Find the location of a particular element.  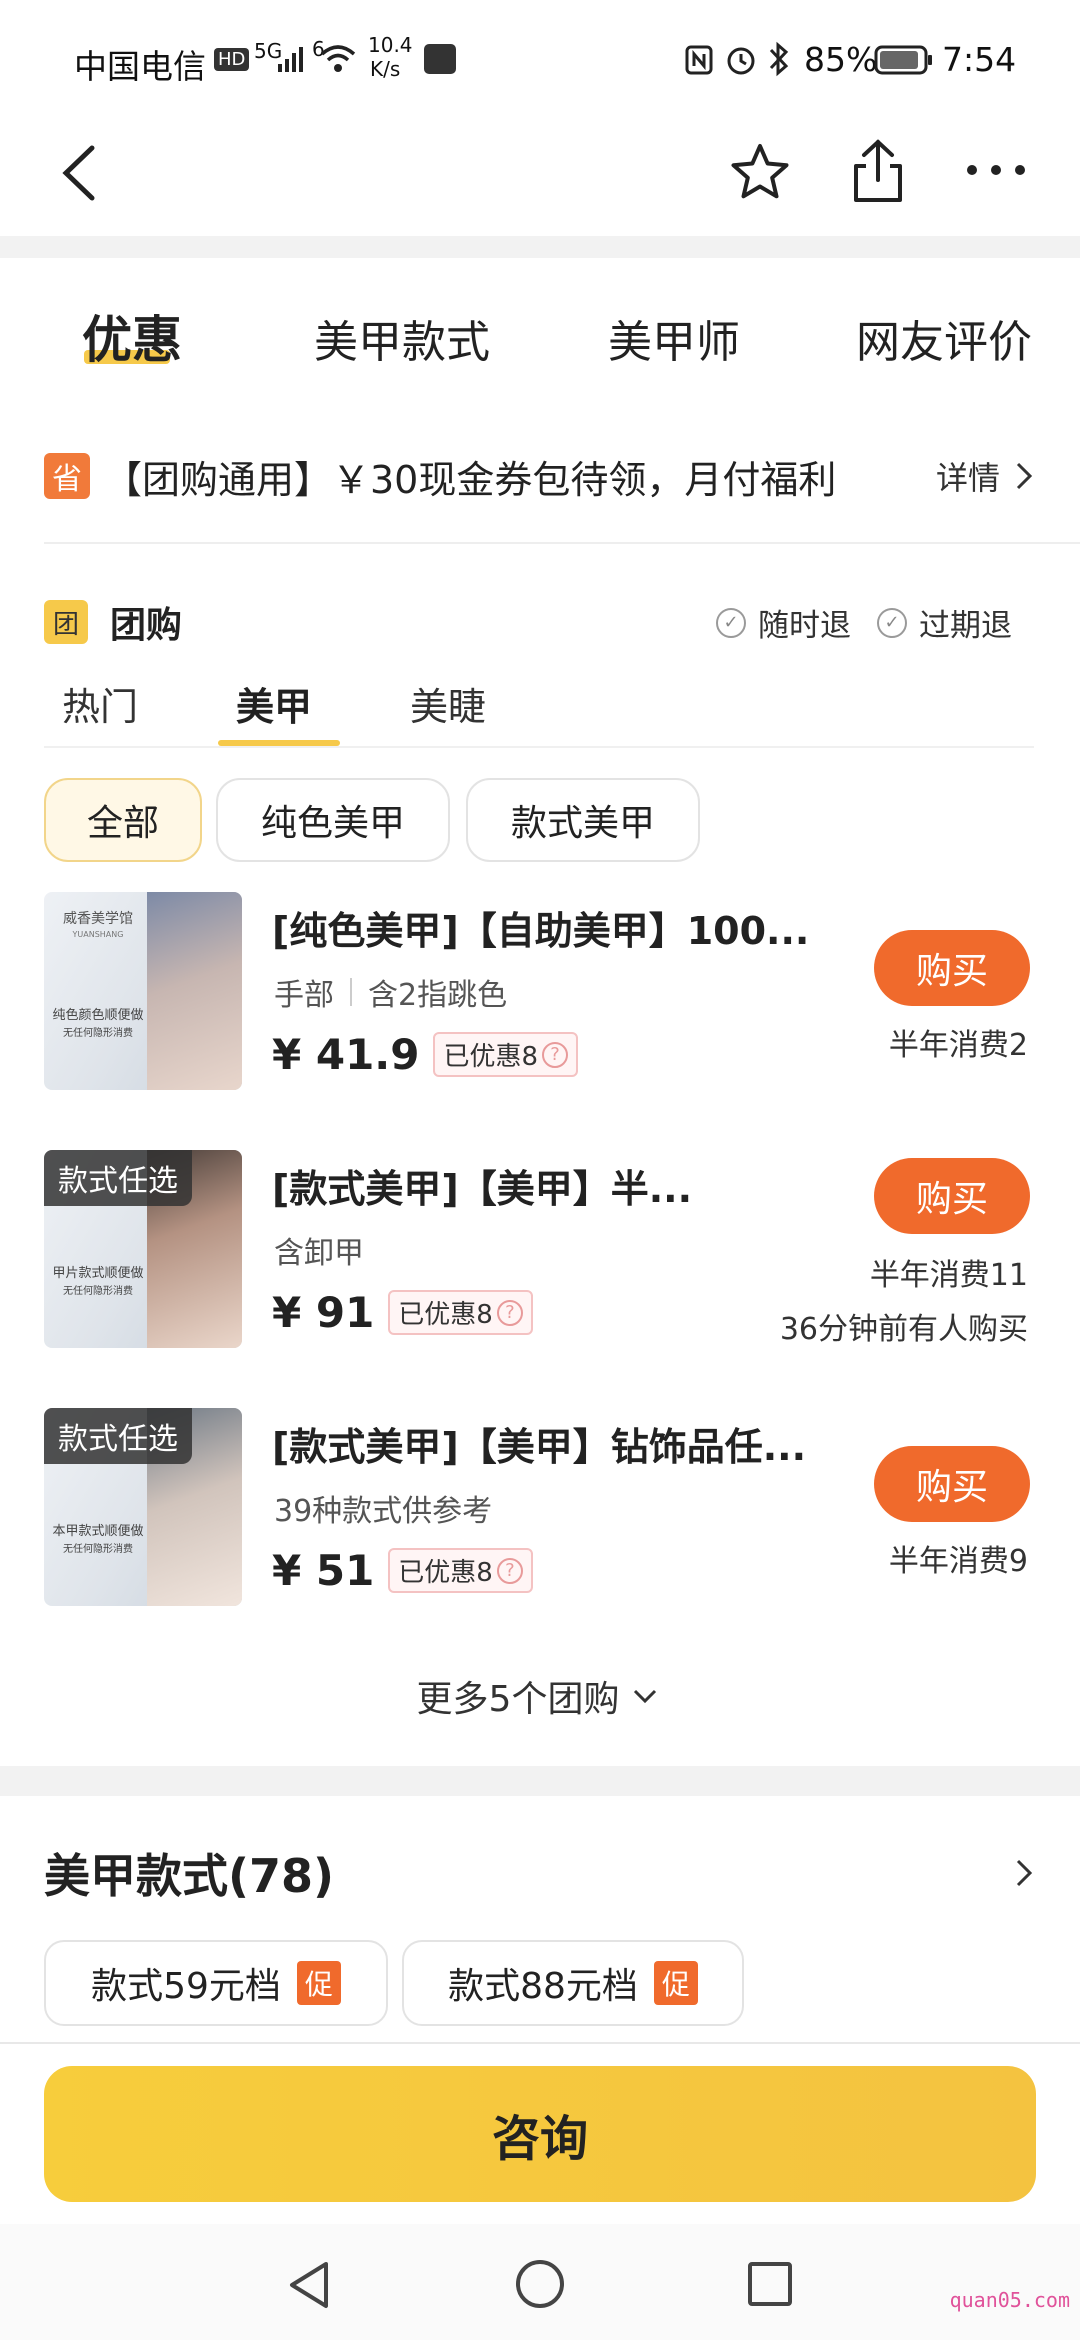

promo-text: 【团购通用】￥30现金券包待领，月付福利 is located at coordinates (470, 479).